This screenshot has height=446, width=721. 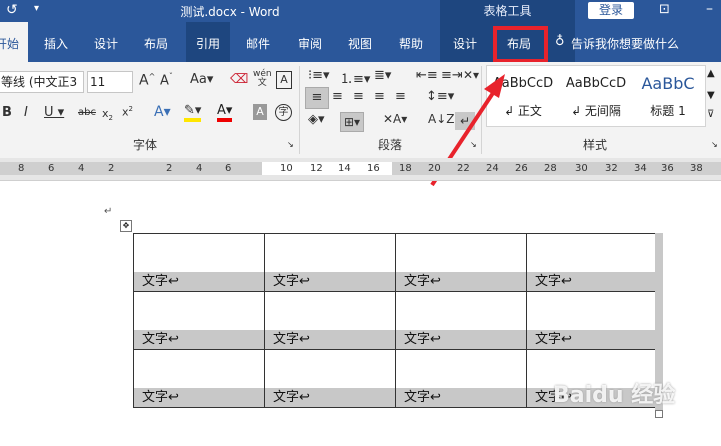 I want to click on ruler-label: 22, so click(x=463, y=168).